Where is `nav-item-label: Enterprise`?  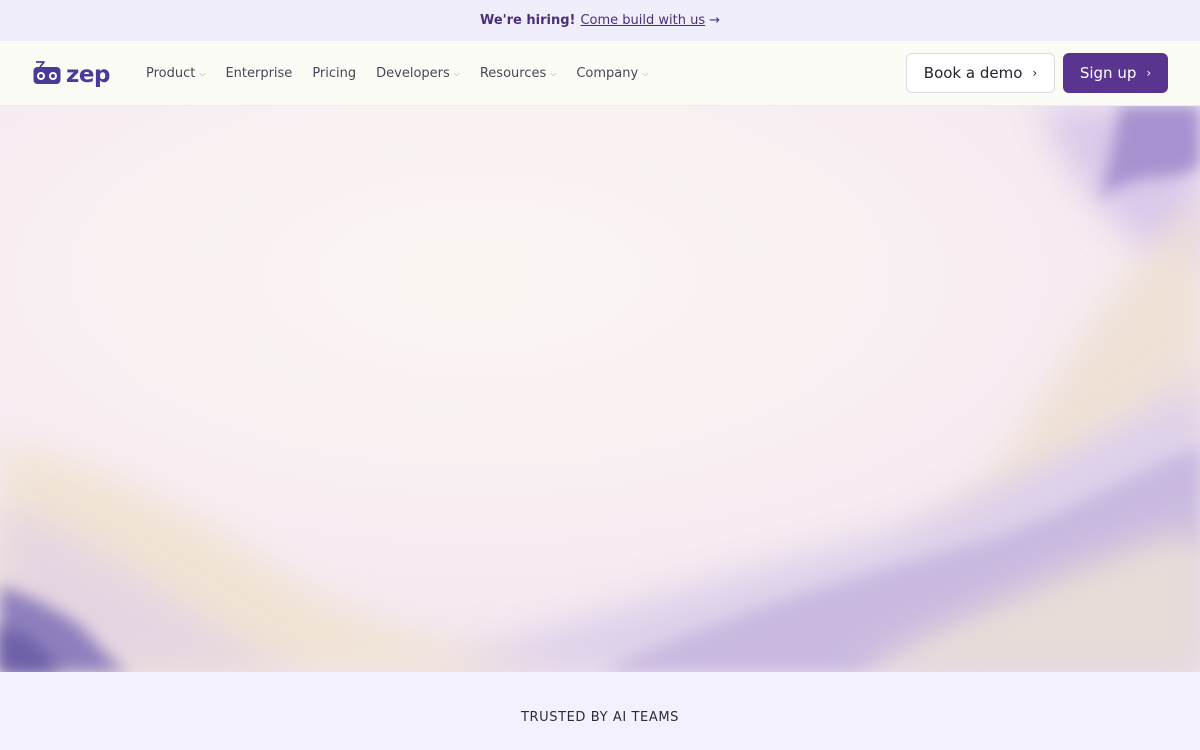 nav-item-label: Enterprise is located at coordinates (259, 73).